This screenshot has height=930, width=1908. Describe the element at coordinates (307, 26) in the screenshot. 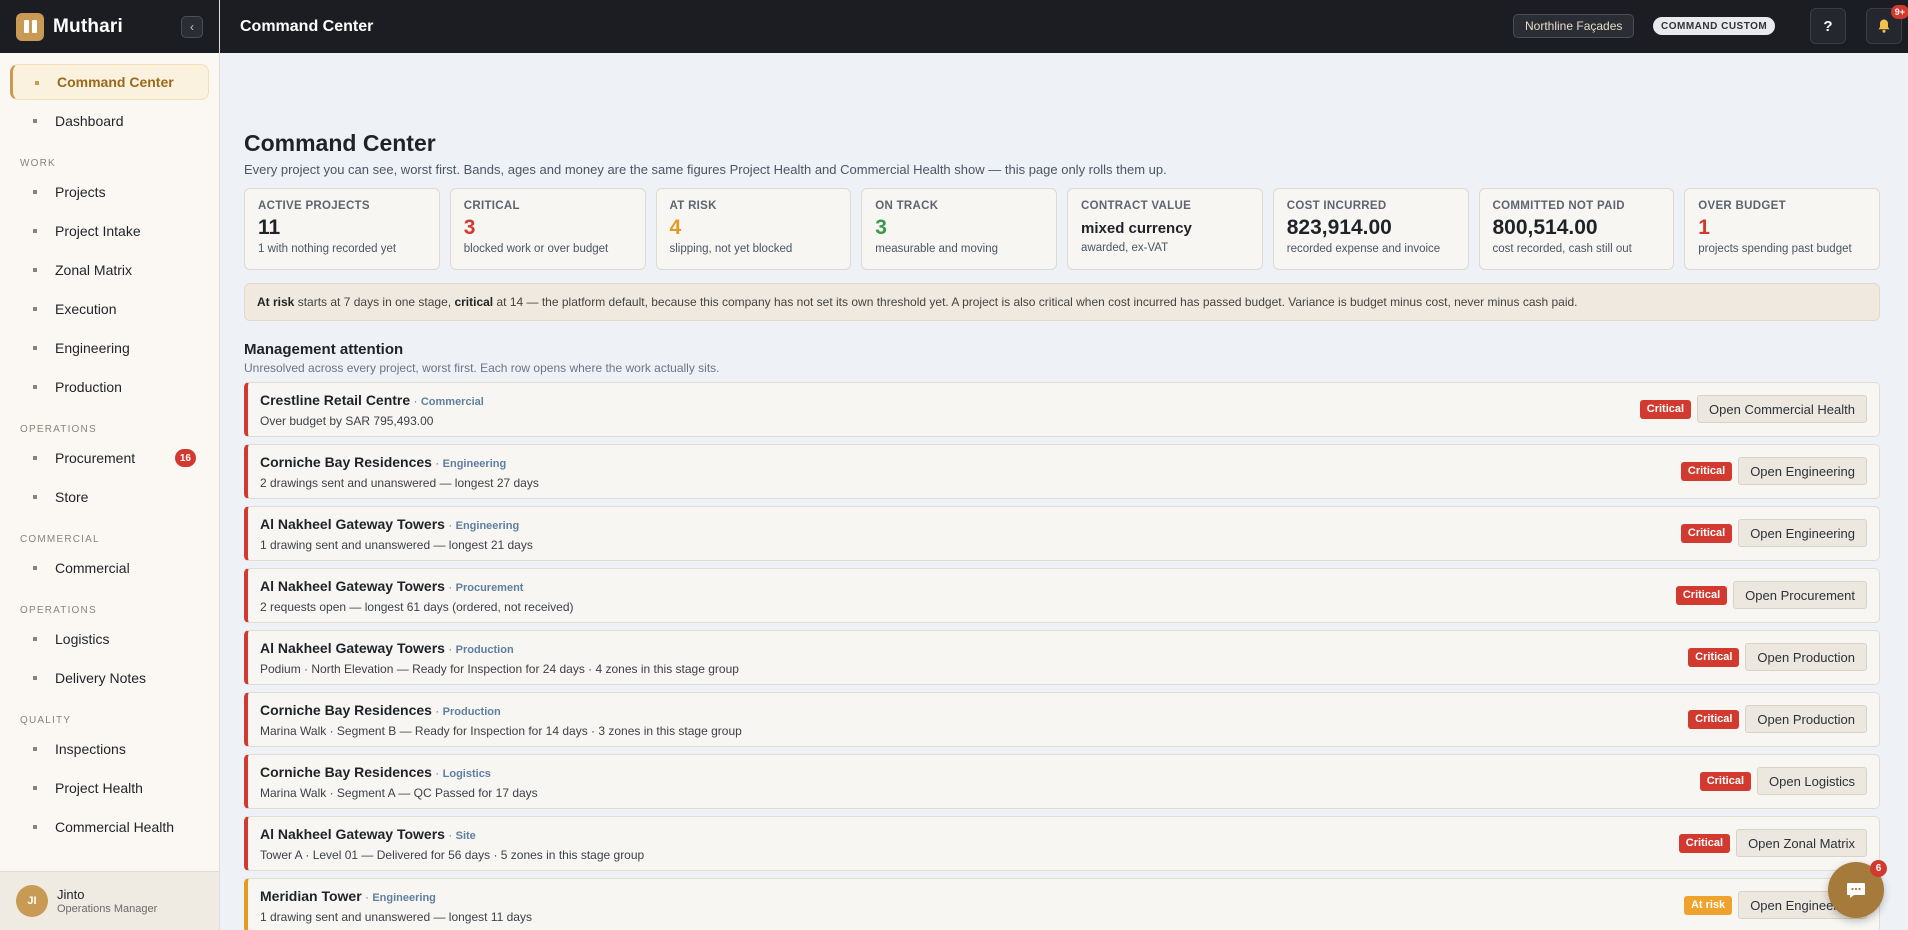

I see `topbar-title: Command Center` at that location.